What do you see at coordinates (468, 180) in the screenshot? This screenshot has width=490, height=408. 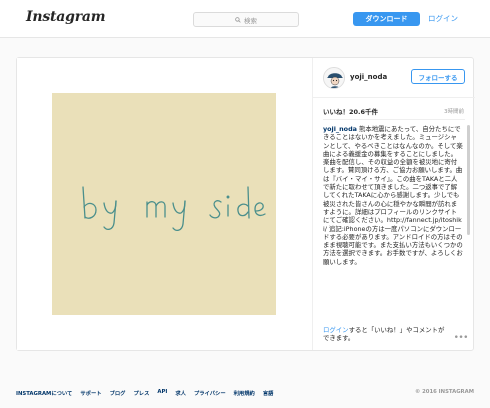 I see `caption-scrollbar` at bounding box center [468, 180].